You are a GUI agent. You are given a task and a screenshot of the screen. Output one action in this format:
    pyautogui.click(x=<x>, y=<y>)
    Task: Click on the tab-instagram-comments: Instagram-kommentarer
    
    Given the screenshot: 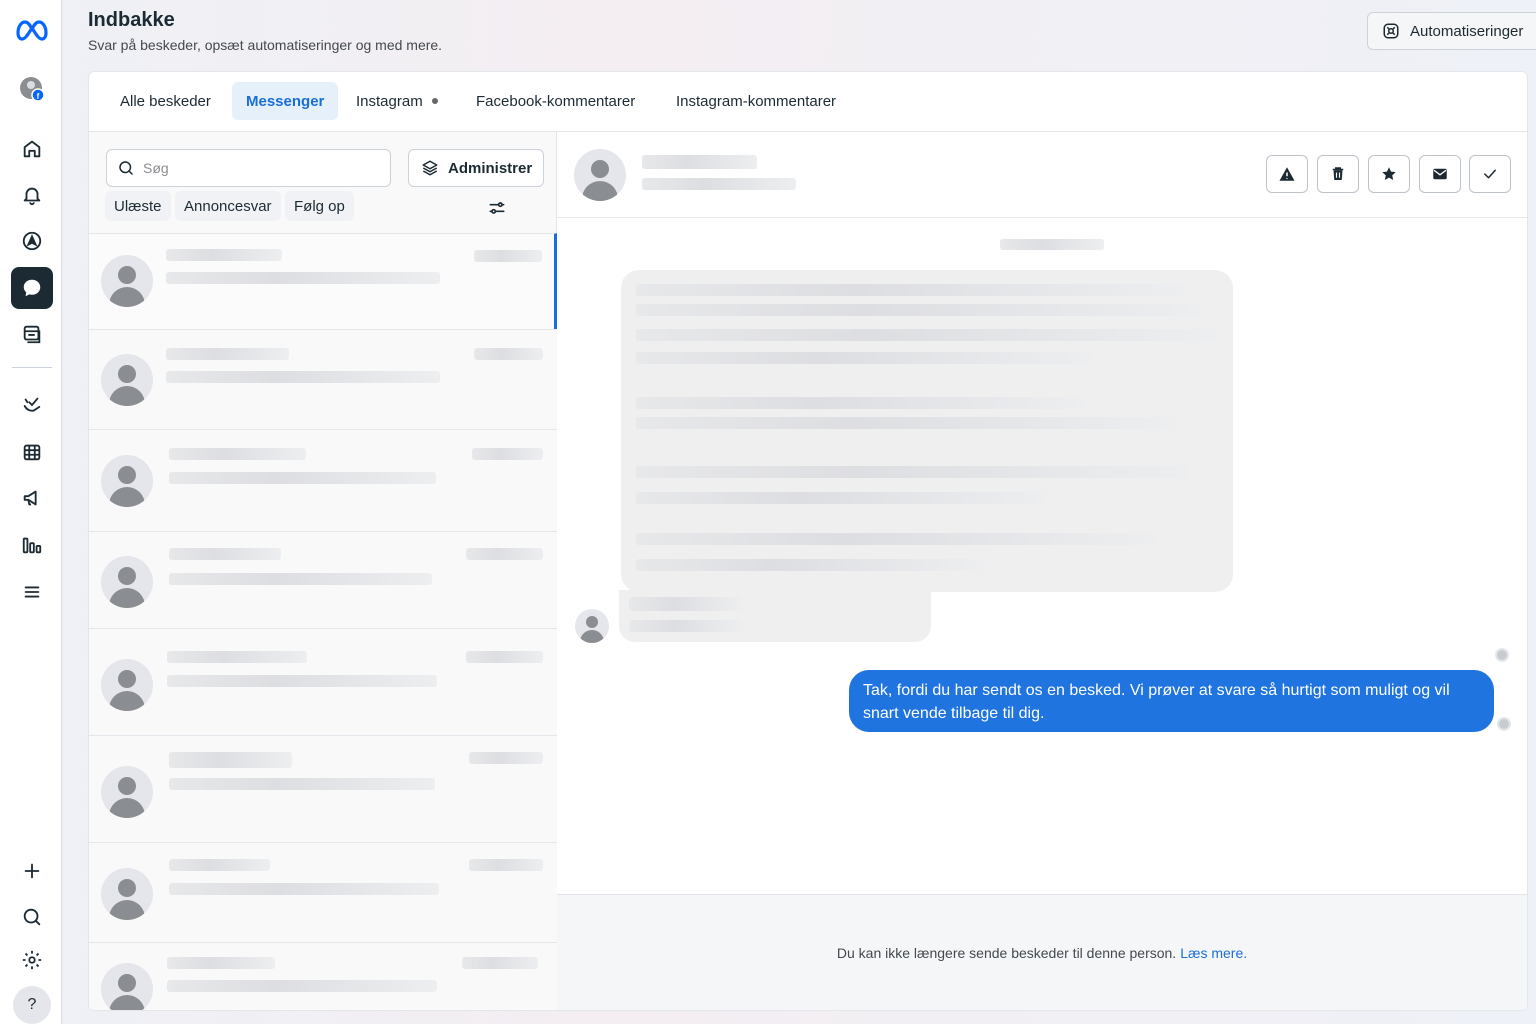 What is the action you would take?
    pyautogui.click(x=756, y=101)
    